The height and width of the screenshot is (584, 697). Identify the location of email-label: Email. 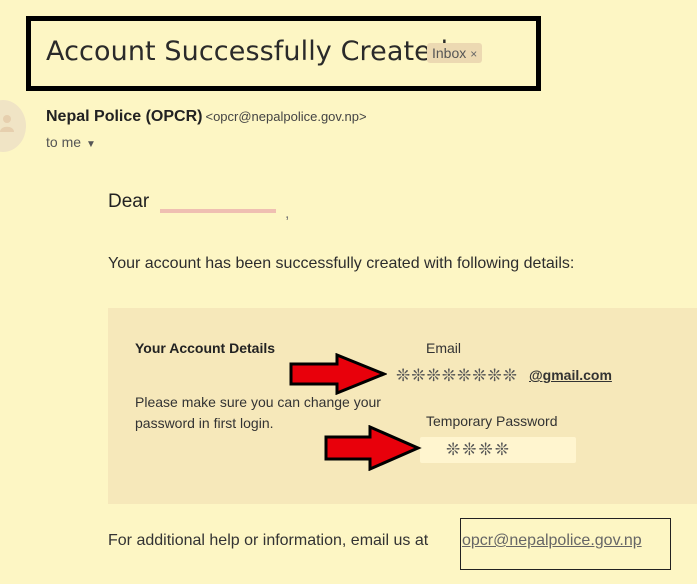
(444, 348).